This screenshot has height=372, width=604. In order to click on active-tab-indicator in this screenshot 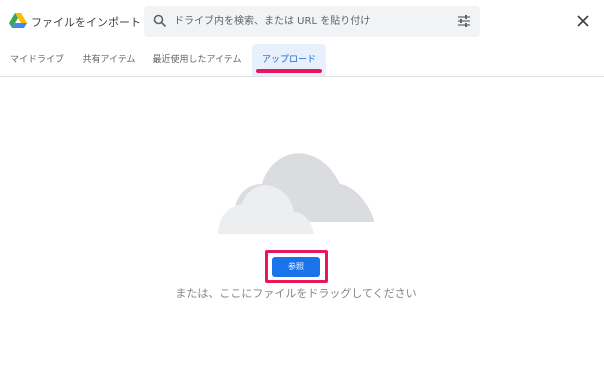, I will do `click(289, 71)`.